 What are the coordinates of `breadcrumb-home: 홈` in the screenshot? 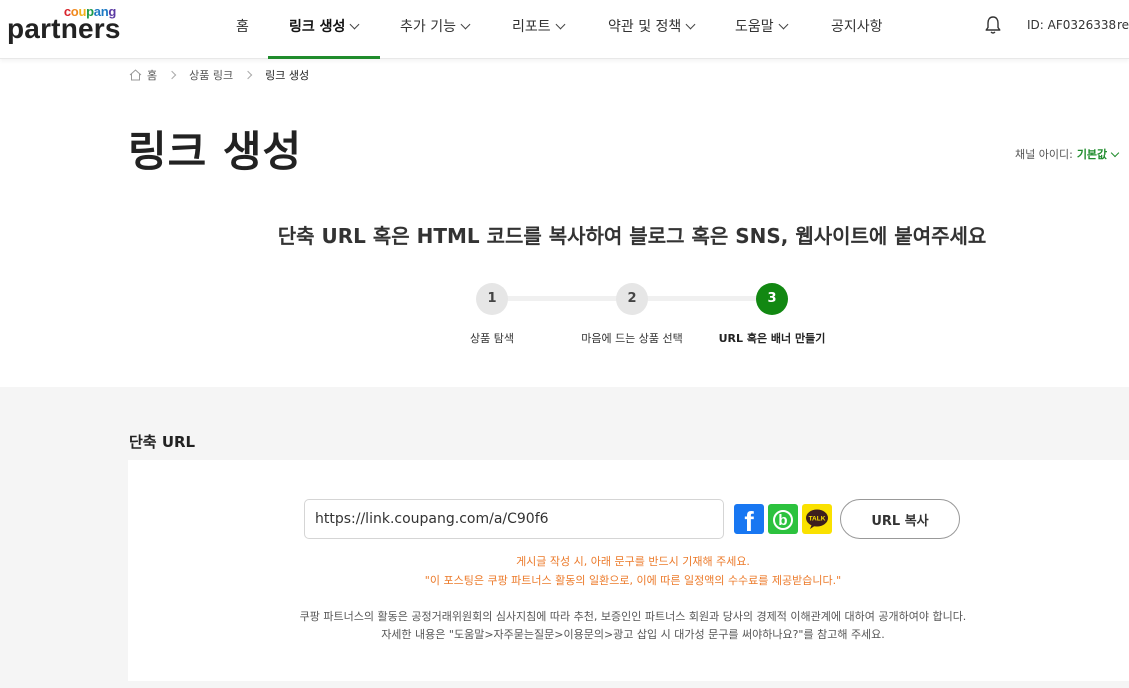 It's located at (152, 75).